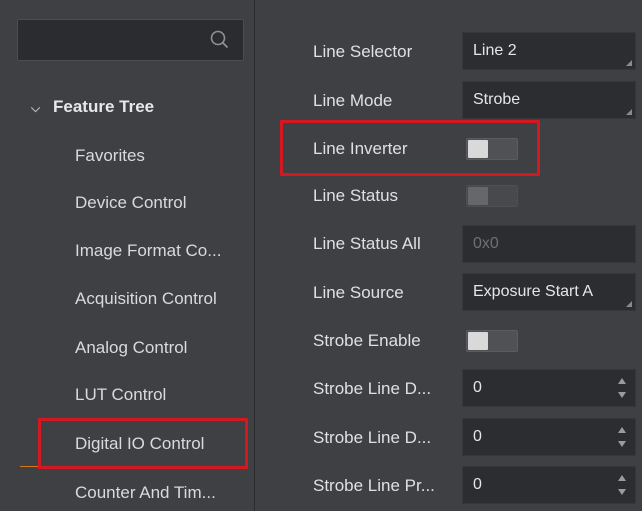 The width and height of the screenshot is (642, 511). Describe the element at coordinates (120, 395) in the screenshot. I see `tree-item-lut-control: LUT Control` at that location.